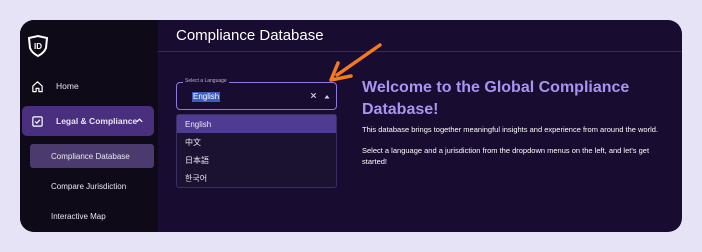  I want to click on svg-text: ID, so click(38, 46).